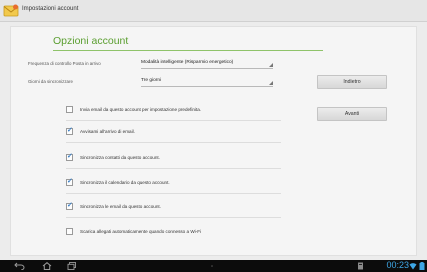 Image resolution: width=427 pixels, height=272 pixels. What do you see at coordinates (151, 80) in the screenshot?
I see `sync-days-value: Tre giorni` at bounding box center [151, 80].